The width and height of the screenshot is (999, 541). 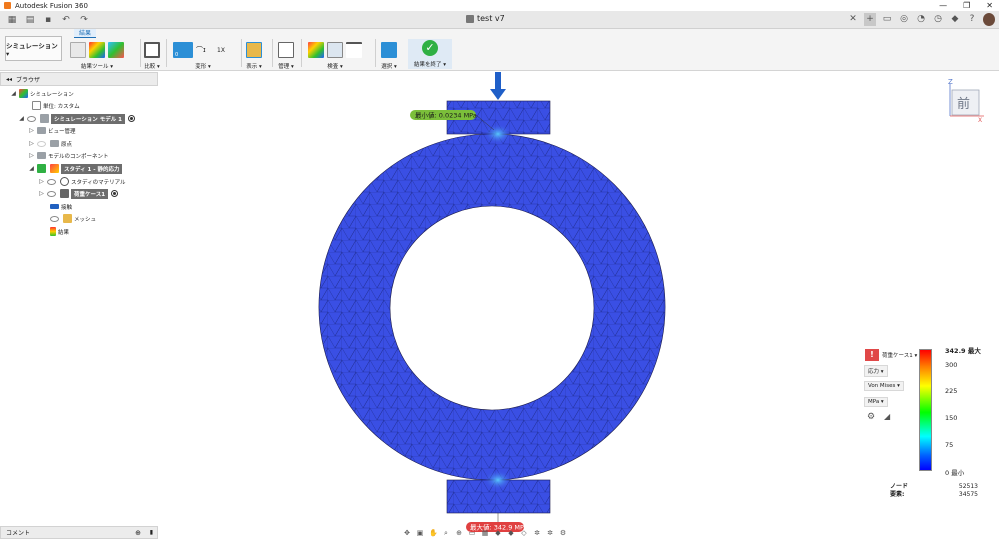 I want to click on group-label-results-tools: 結果ツール ▾, so click(x=97, y=66).